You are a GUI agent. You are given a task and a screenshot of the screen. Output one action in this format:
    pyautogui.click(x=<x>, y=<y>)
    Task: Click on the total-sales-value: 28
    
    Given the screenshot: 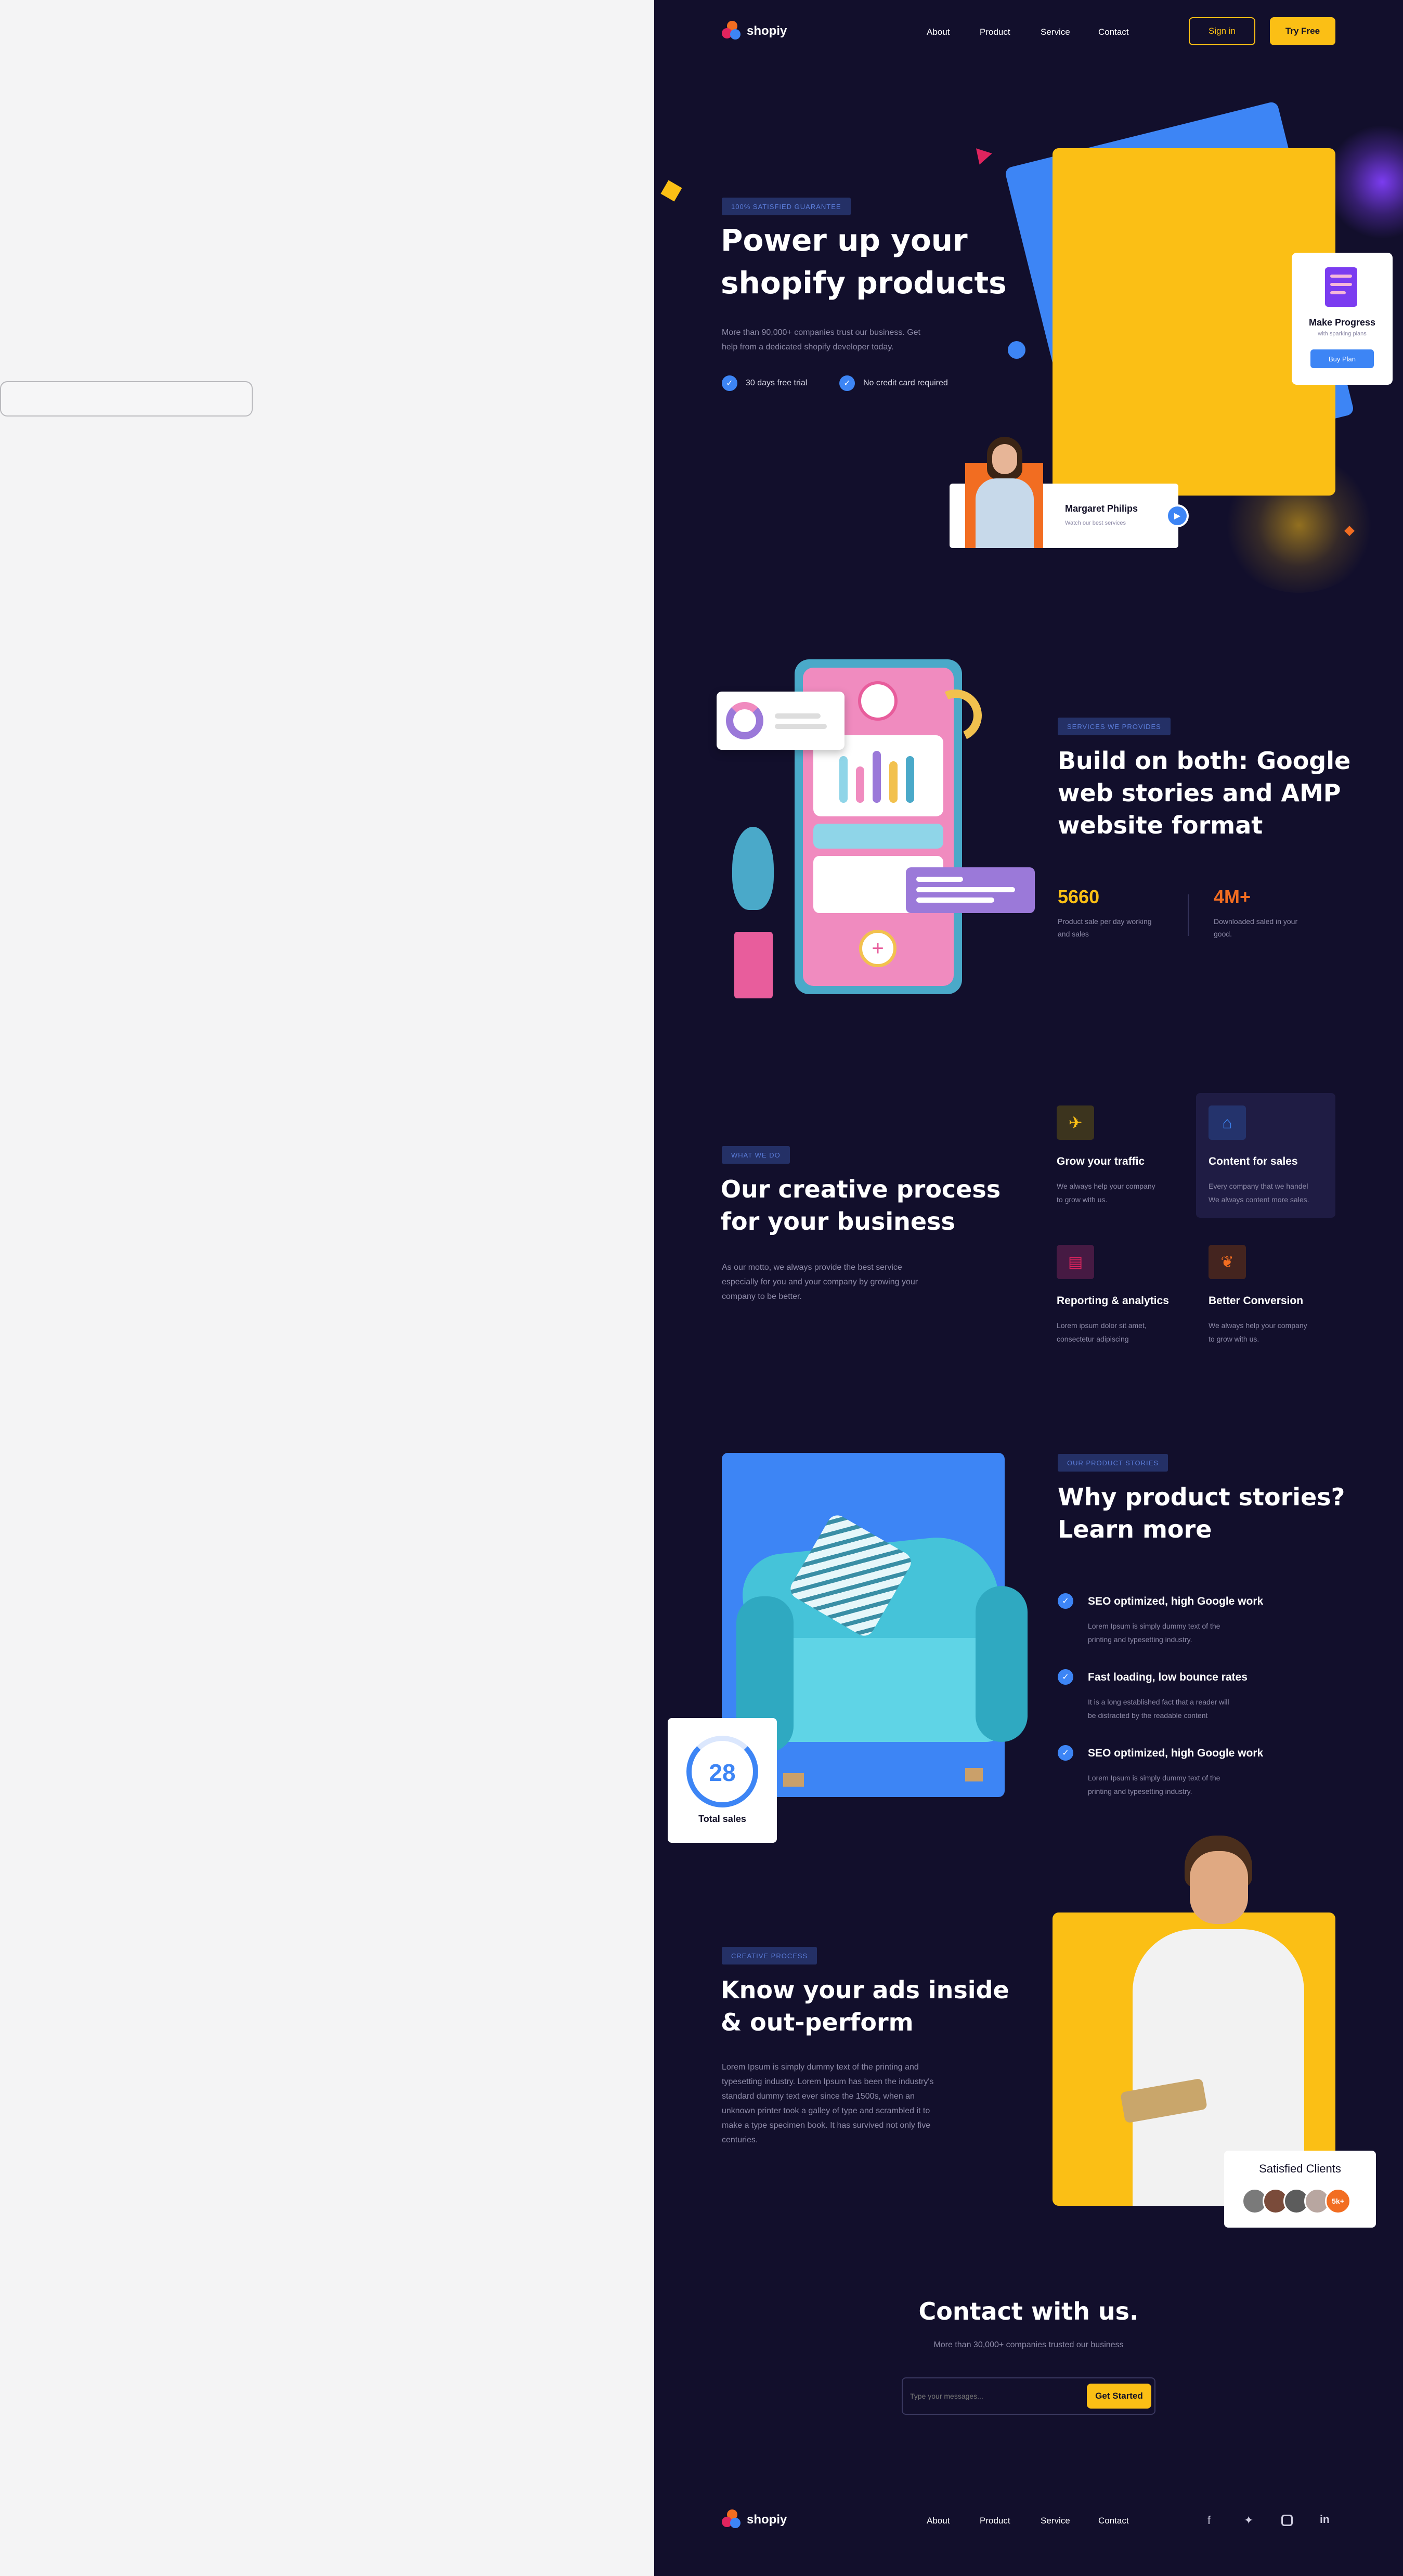 What is the action you would take?
    pyautogui.click(x=723, y=1772)
    